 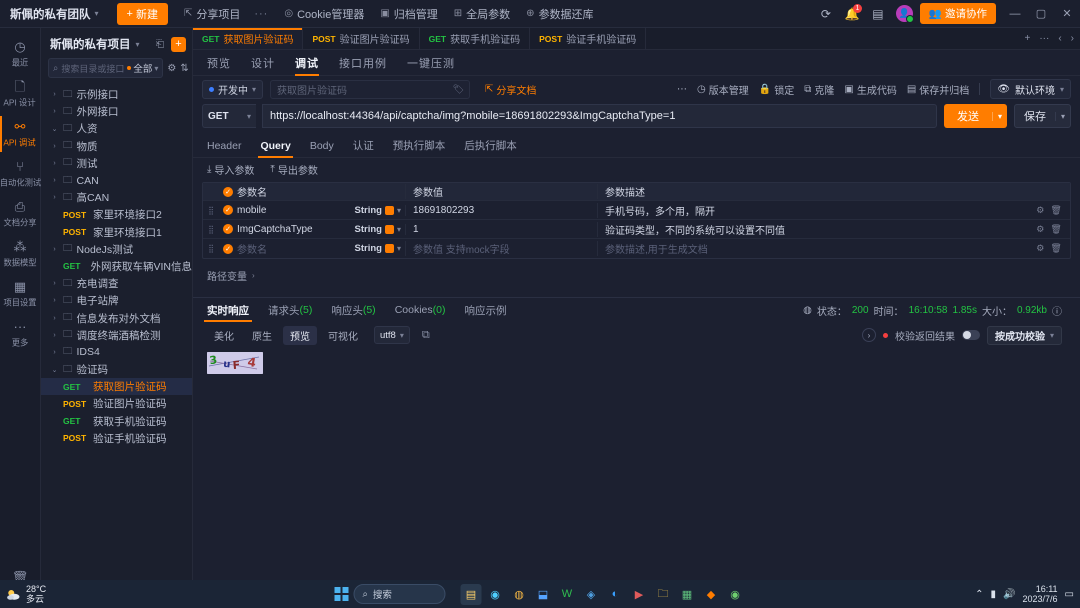 I want to click on expand-right-icon: ›, so click(x=868, y=335).